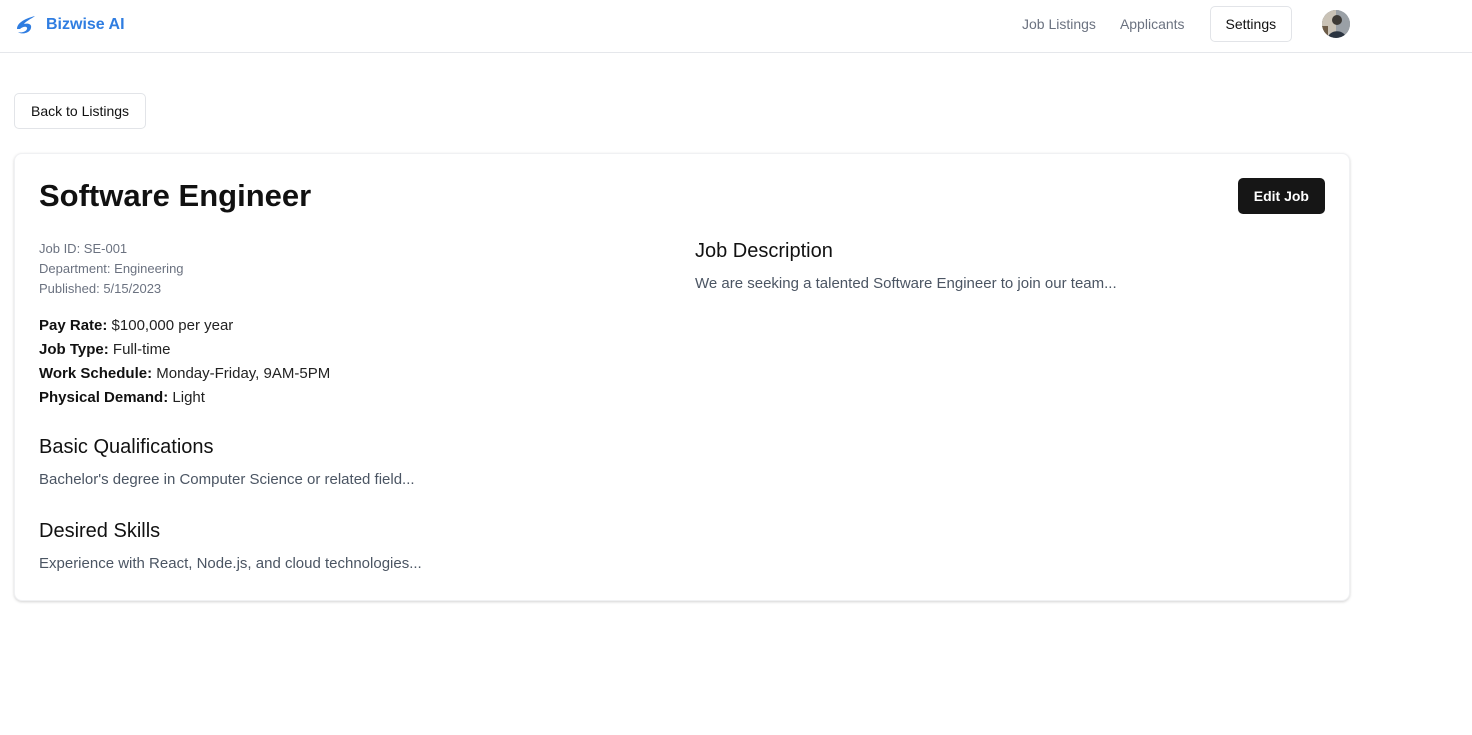 The width and height of the screenshot is (1472, 735). I want to click on brand-logo-link: Bizwise AI, so click(69, 25).